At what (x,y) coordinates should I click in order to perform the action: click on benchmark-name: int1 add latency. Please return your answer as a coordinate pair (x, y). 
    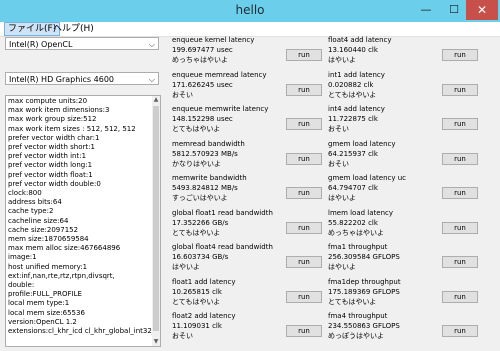
    Looking at the image, I should click on (356, 74).